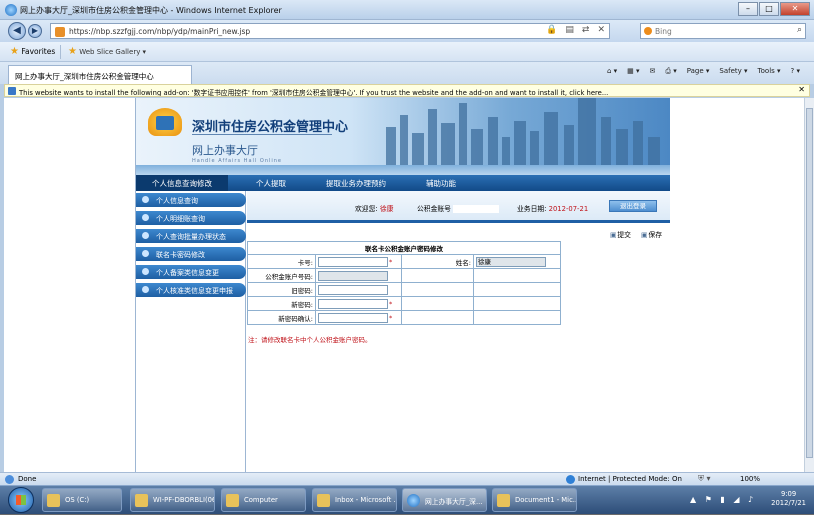 The height and width of the screenshot is (515, 814). What do you see at coordinates (72, 51) in the screenshot?
I see `add-favorite-icon: ★` at bounding box center [72, 51].